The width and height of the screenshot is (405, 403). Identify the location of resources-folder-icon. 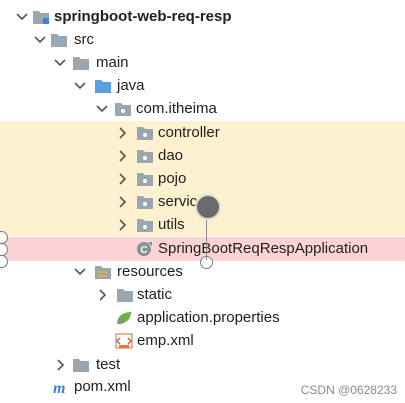
(103, 272).